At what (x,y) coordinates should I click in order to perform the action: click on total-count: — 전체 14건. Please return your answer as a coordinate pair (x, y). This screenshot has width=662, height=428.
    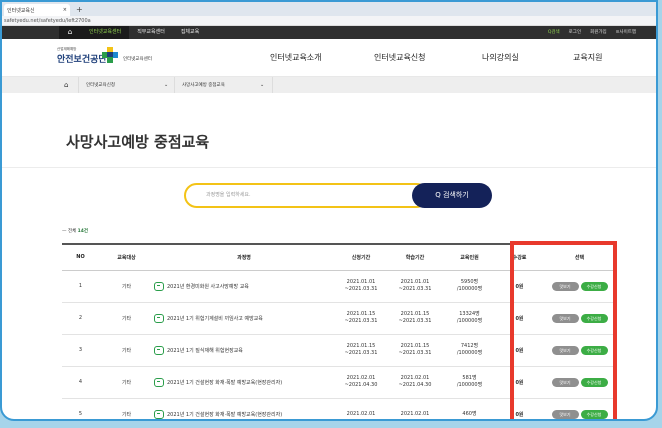
    Looking at the image, I should click on (75, 231).